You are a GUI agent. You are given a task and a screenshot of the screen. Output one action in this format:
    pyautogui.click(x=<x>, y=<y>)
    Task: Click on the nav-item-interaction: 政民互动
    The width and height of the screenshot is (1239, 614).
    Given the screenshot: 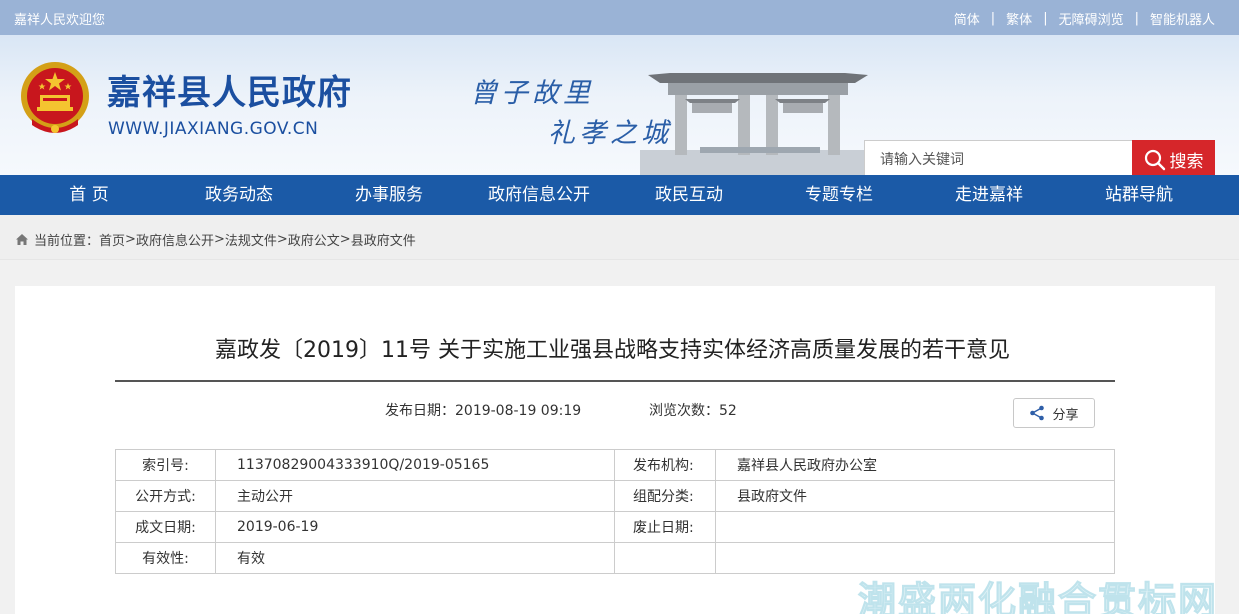 What is the action you would take?
    pyautogui.click(x=689, y=195)
    